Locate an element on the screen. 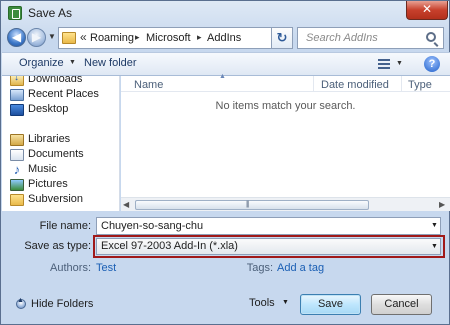  authors-value: Test is located at coordinates (106, 268).